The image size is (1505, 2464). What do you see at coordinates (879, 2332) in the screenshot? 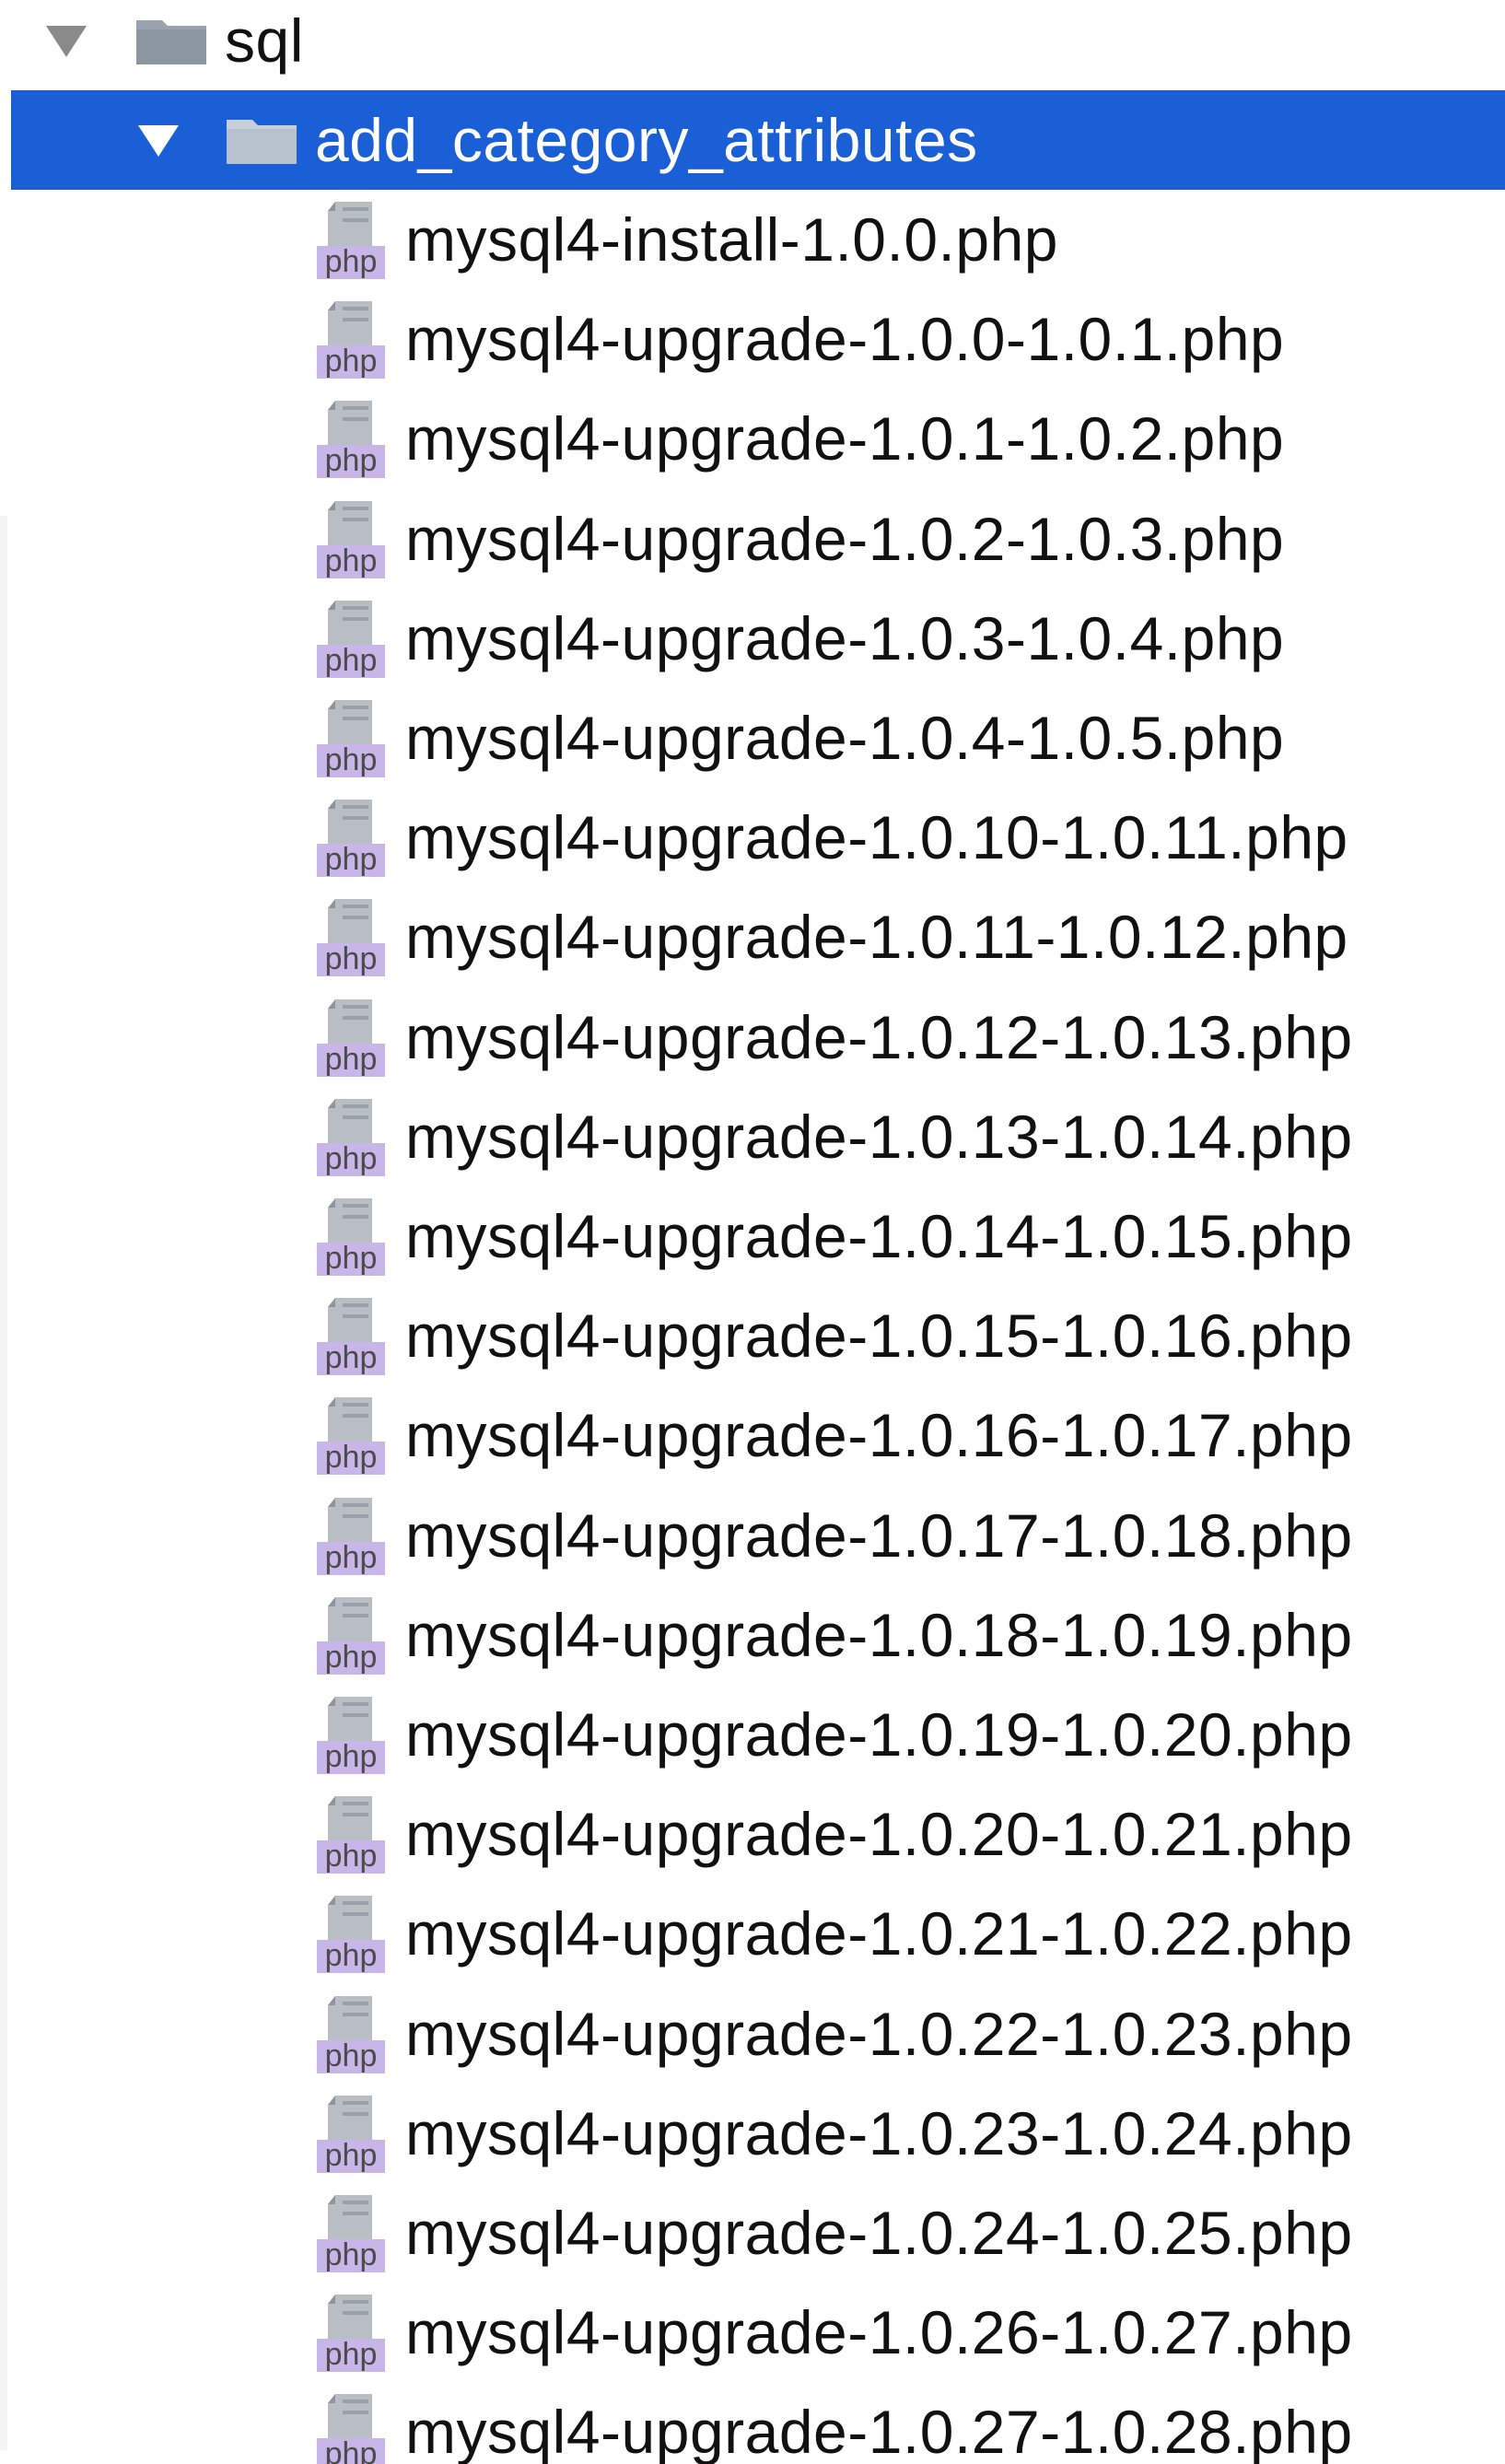
I see `file-name-label: mysql4-upgrade-1.0.26-1.0.27.php` at bounding box center [879, 2332].